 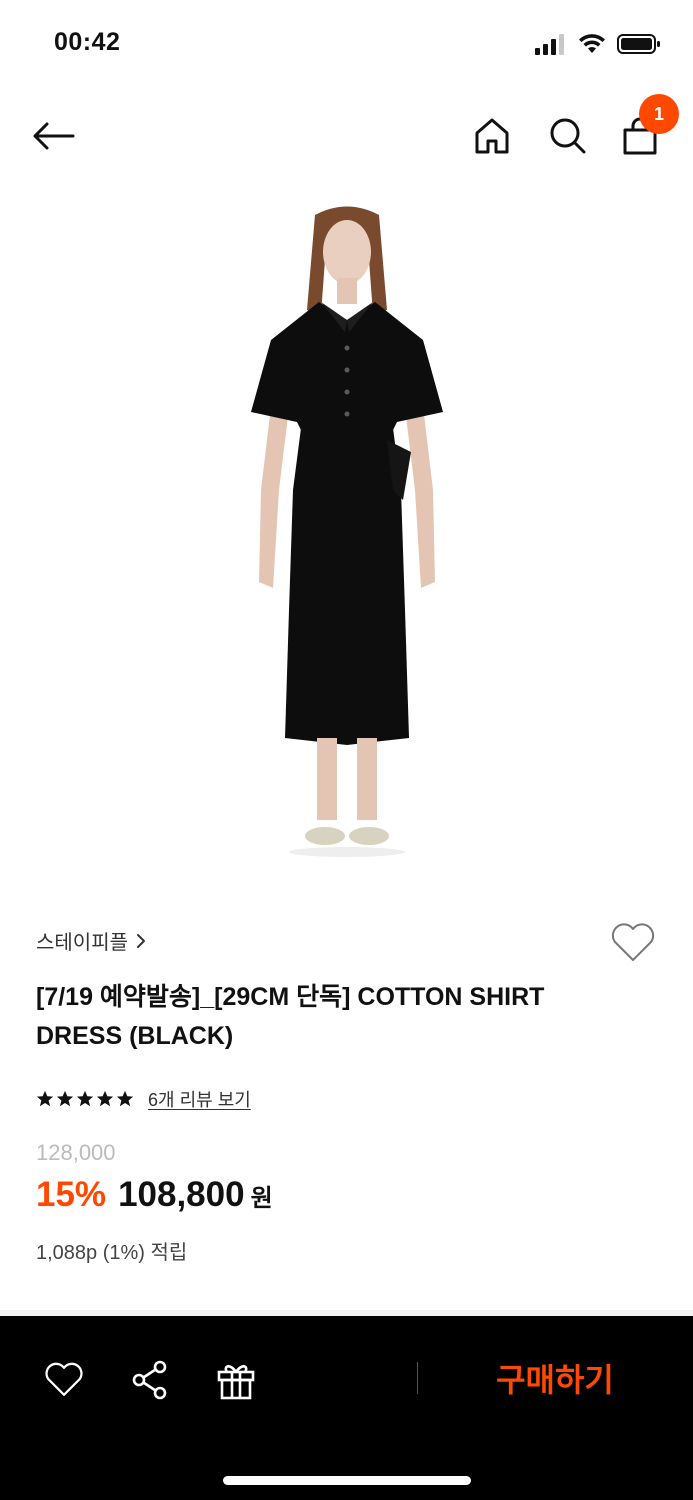 I want to click on home-indicator, so click(x=347, y=1480).